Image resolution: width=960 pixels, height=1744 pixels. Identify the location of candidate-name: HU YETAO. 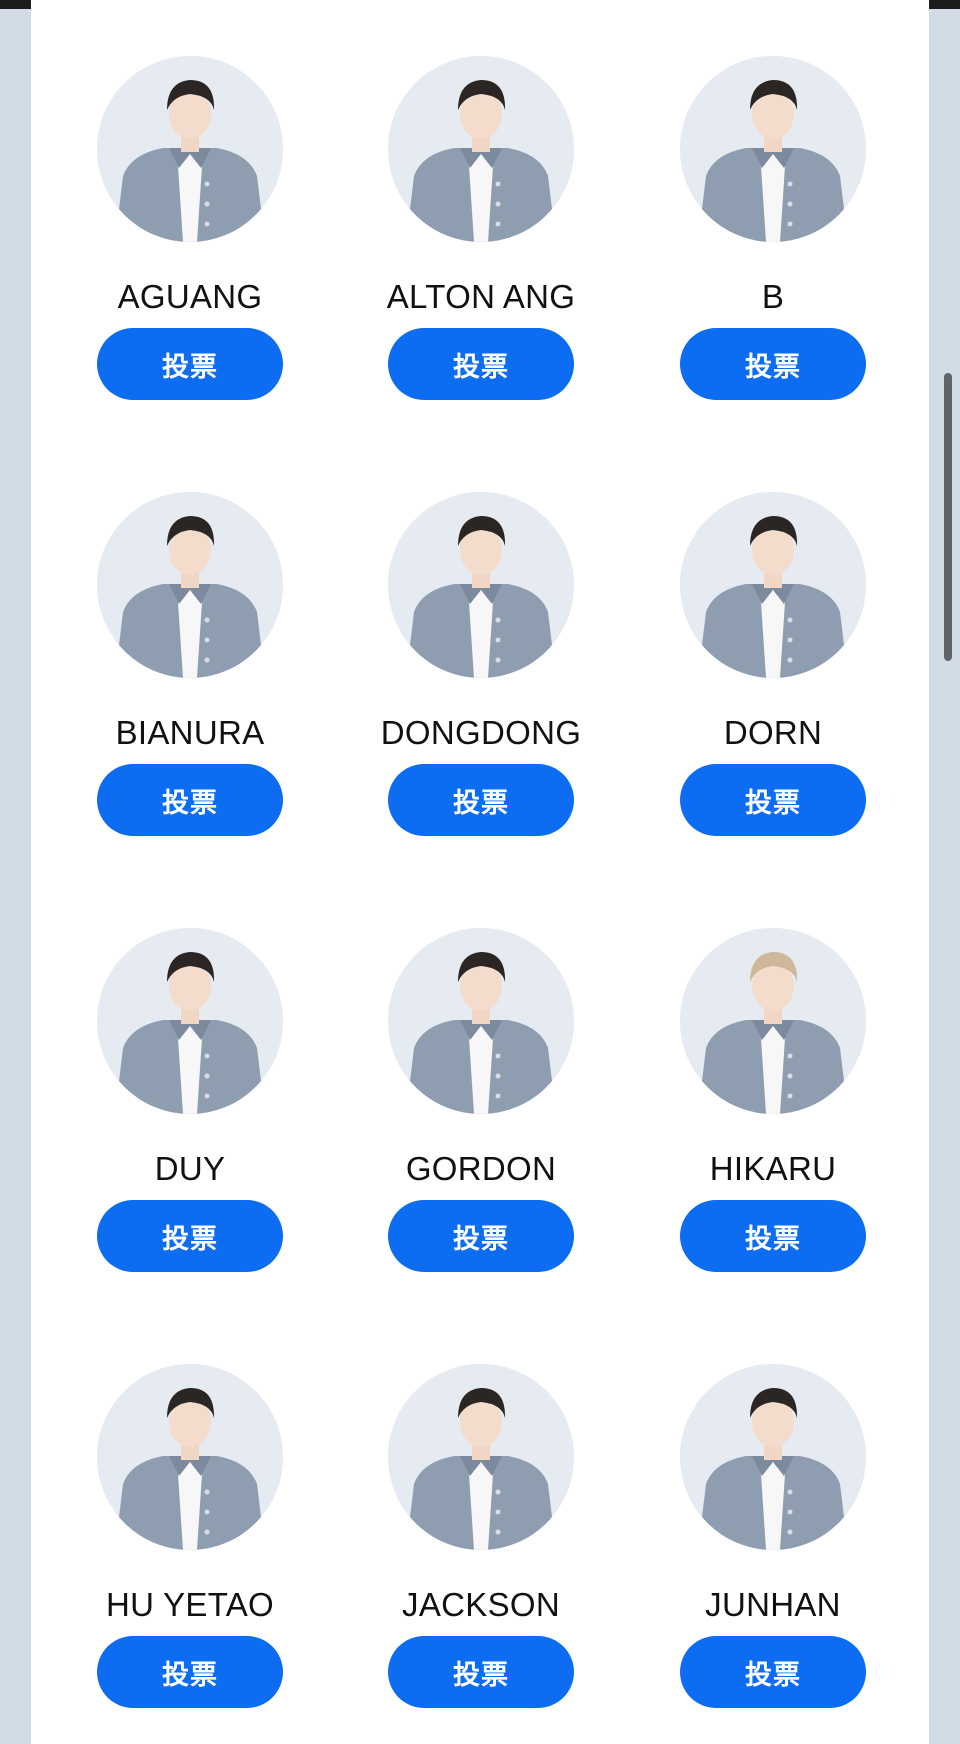
(190, 1604).